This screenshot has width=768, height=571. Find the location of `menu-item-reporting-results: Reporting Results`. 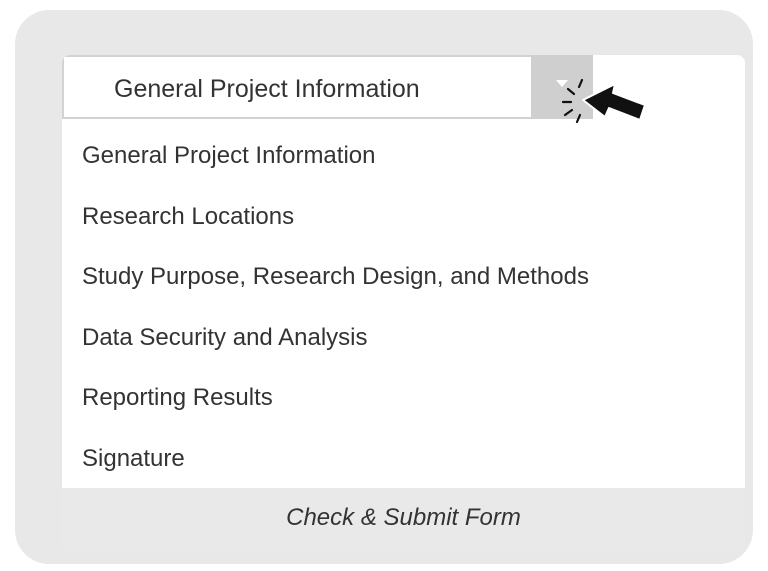

menu-item-reporting-results: Reporting Results is located at coordinates (403, 398).